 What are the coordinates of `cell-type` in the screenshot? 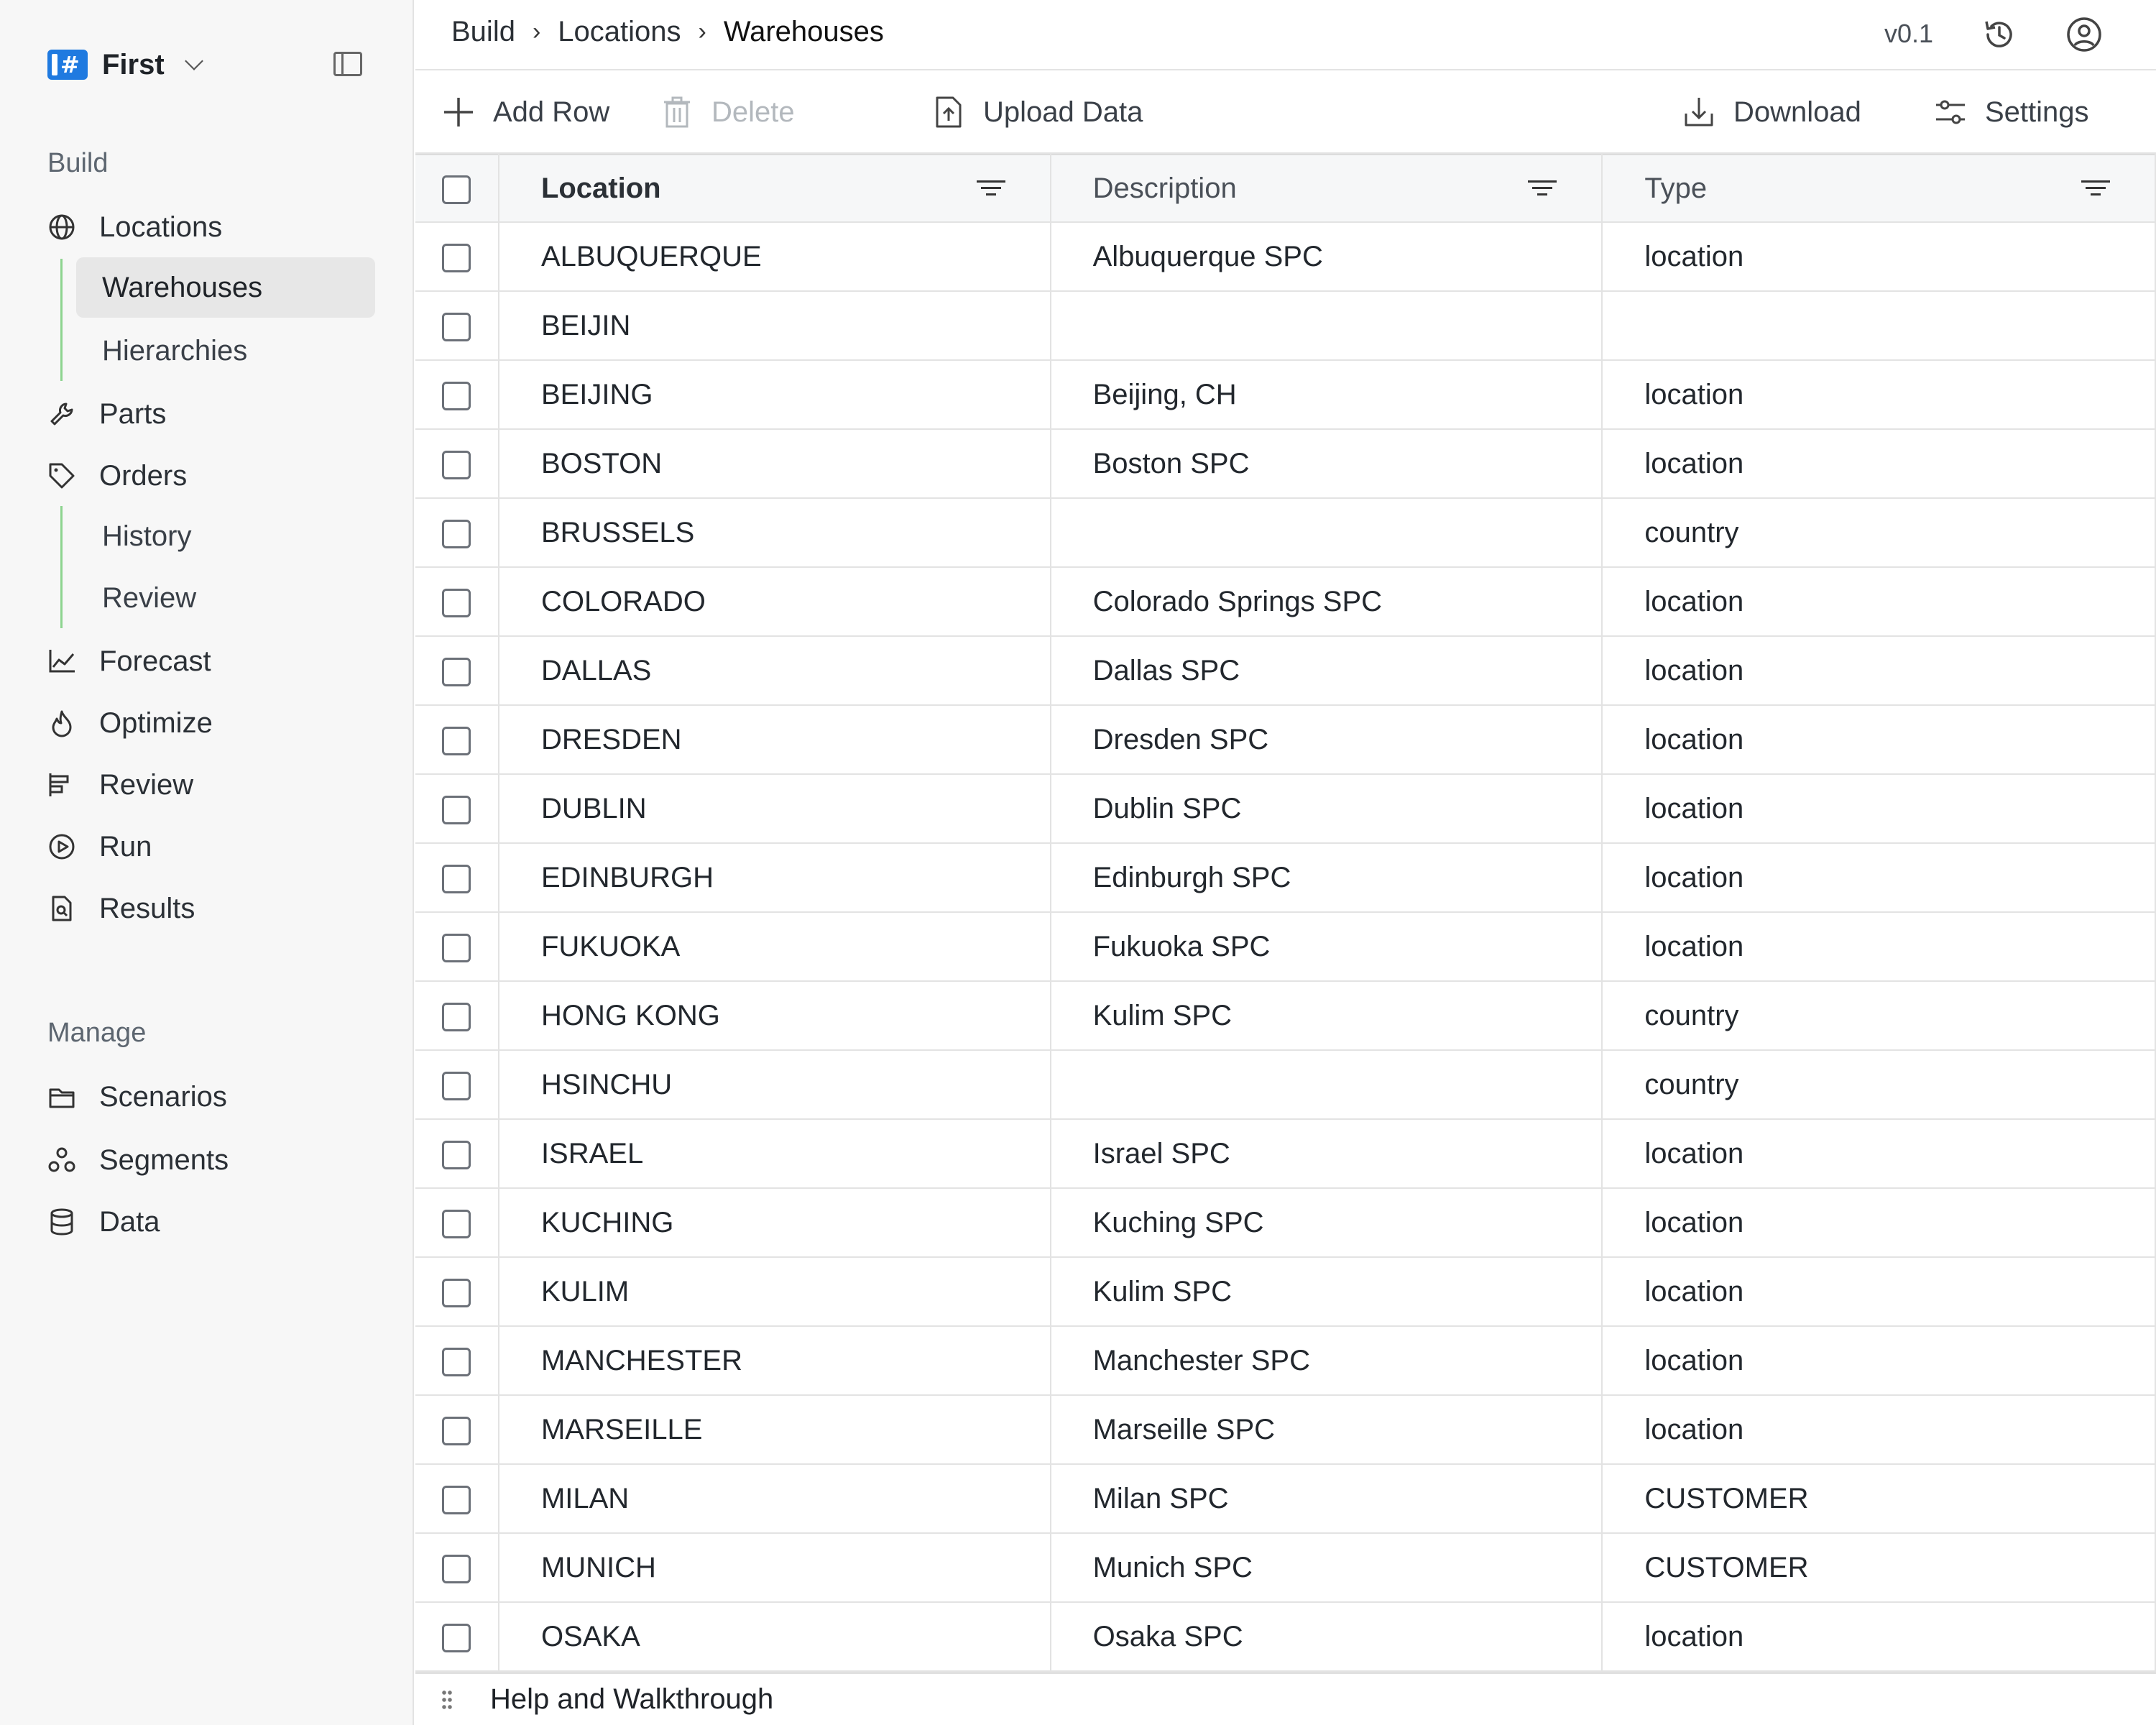 It's located at (1879, 326).